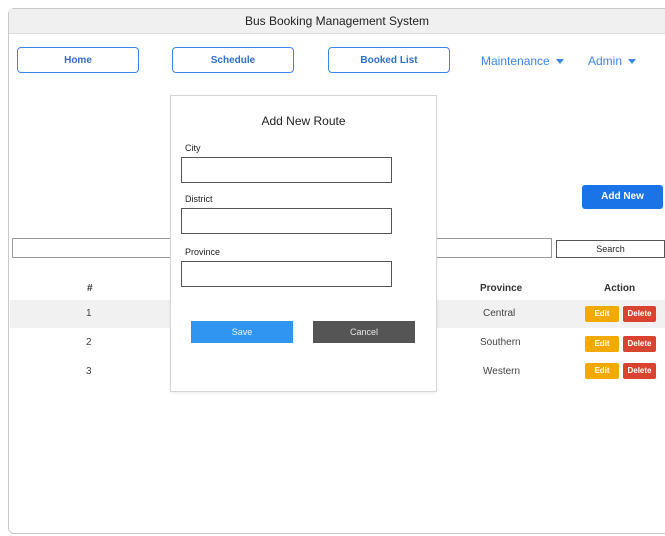  Describe the element at coordinates (242, 332) in the screenshot. I see `save-button: Save` at that location.